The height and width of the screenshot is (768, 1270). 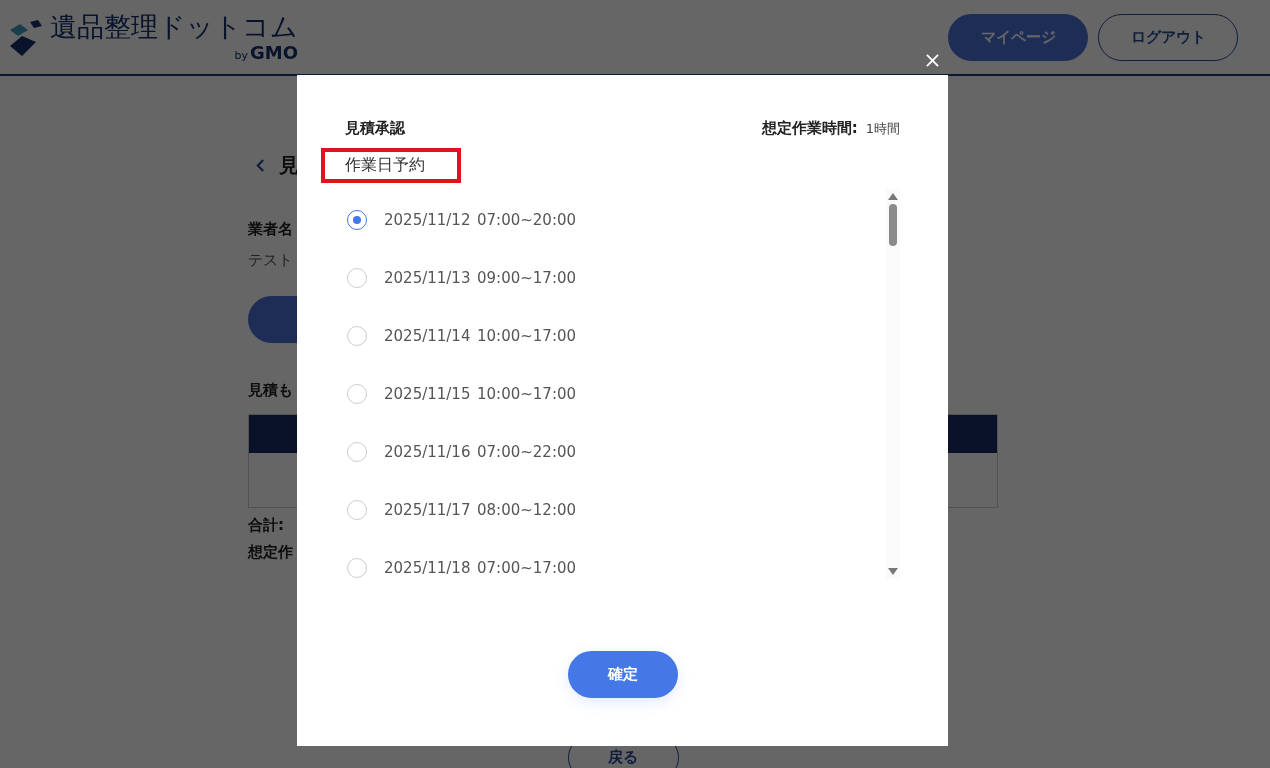 What do you see at coordinates (1018, 37) in the screenshot?
I see `mypage-button: マイページ` at bounding box center [1018, 37].